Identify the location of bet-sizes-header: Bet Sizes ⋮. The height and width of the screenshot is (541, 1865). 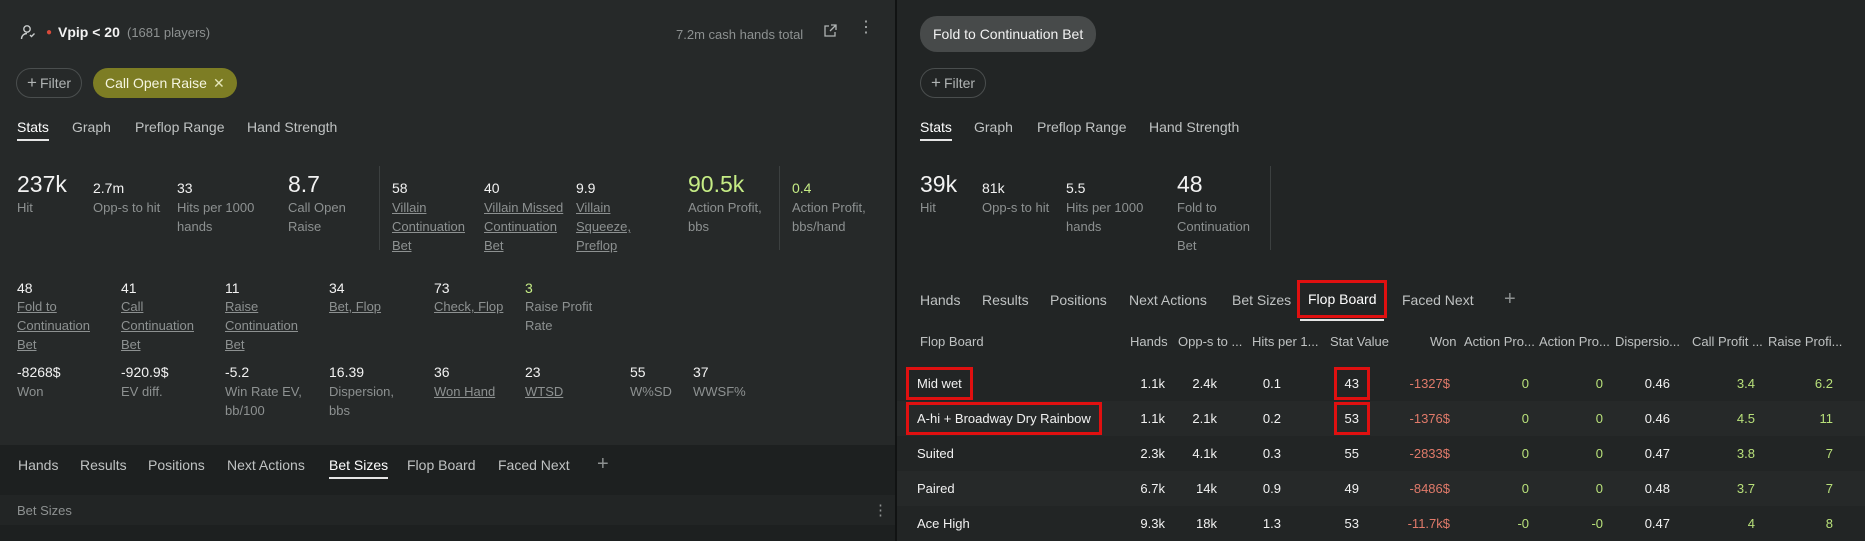
(447, 510).